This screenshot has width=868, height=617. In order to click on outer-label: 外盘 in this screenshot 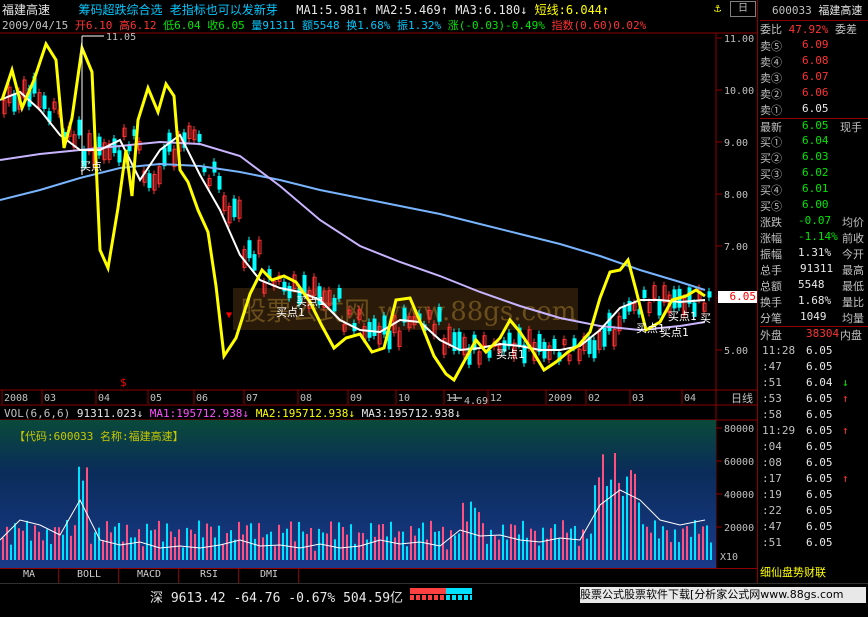, I will do `click(771, 335)`.